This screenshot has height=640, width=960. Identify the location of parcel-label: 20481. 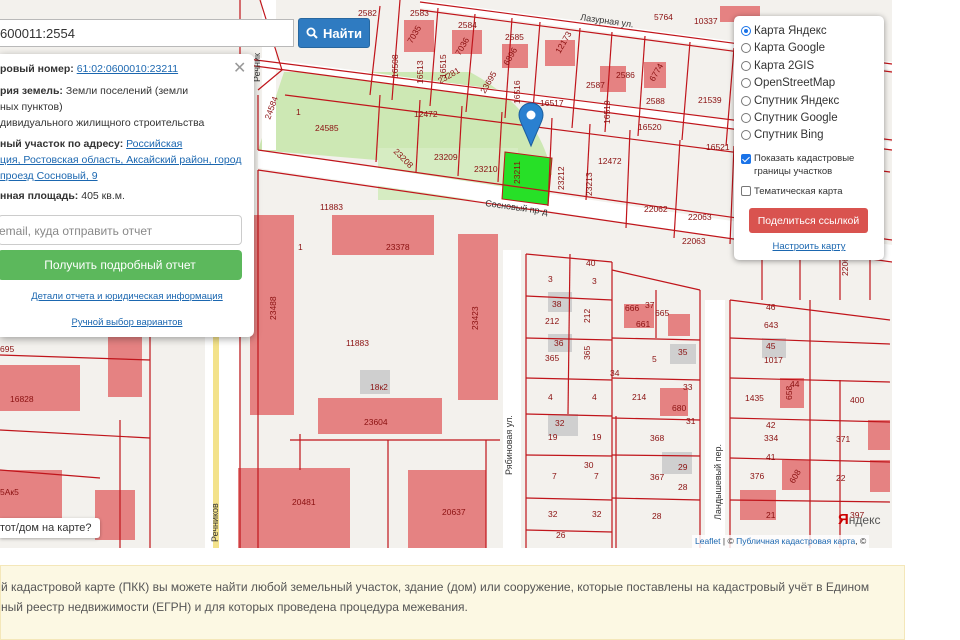
(304, 502).